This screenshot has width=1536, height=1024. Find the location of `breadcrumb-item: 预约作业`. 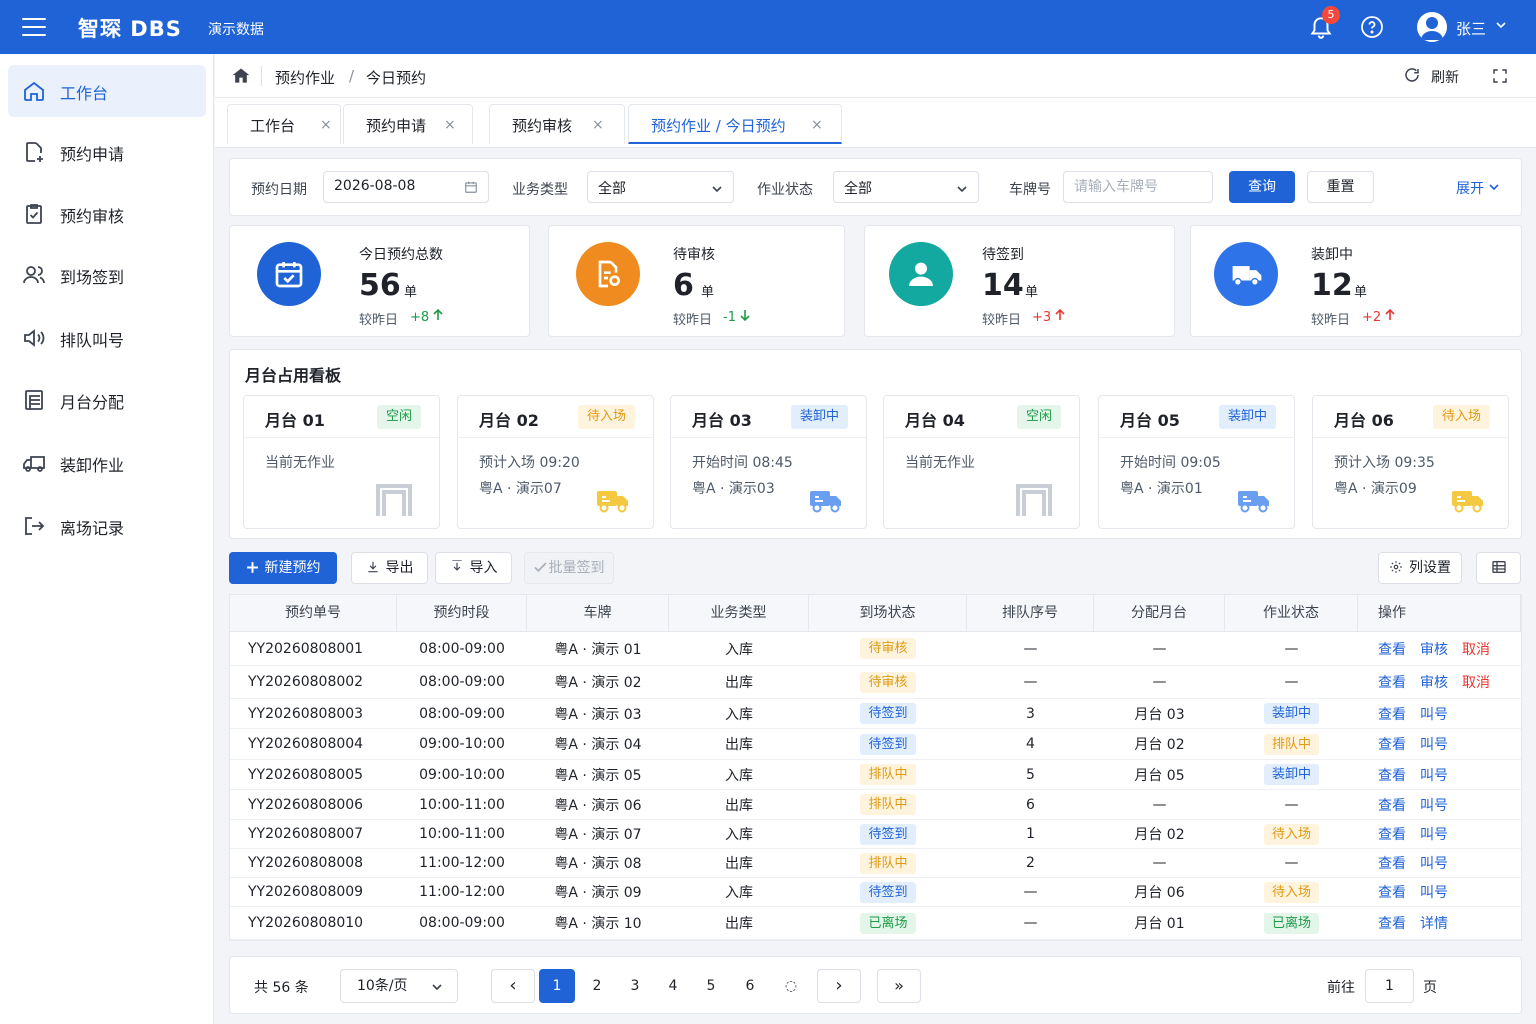

breadcrumb-item: 预约作业 is located at coordinates (305, 77).